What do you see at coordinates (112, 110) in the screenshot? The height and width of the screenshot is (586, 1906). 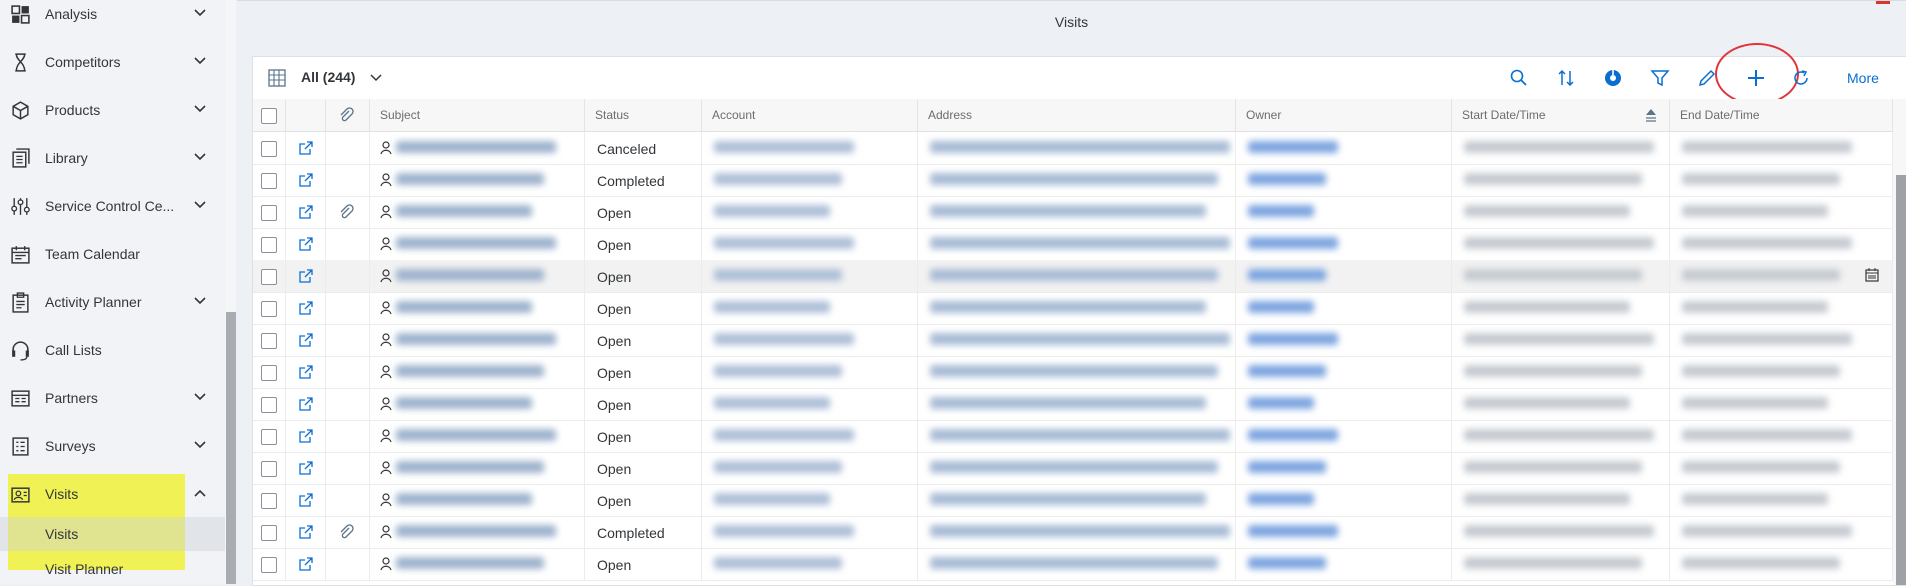 I see `nav-item-products: Products` at bounding box center [112, 110].